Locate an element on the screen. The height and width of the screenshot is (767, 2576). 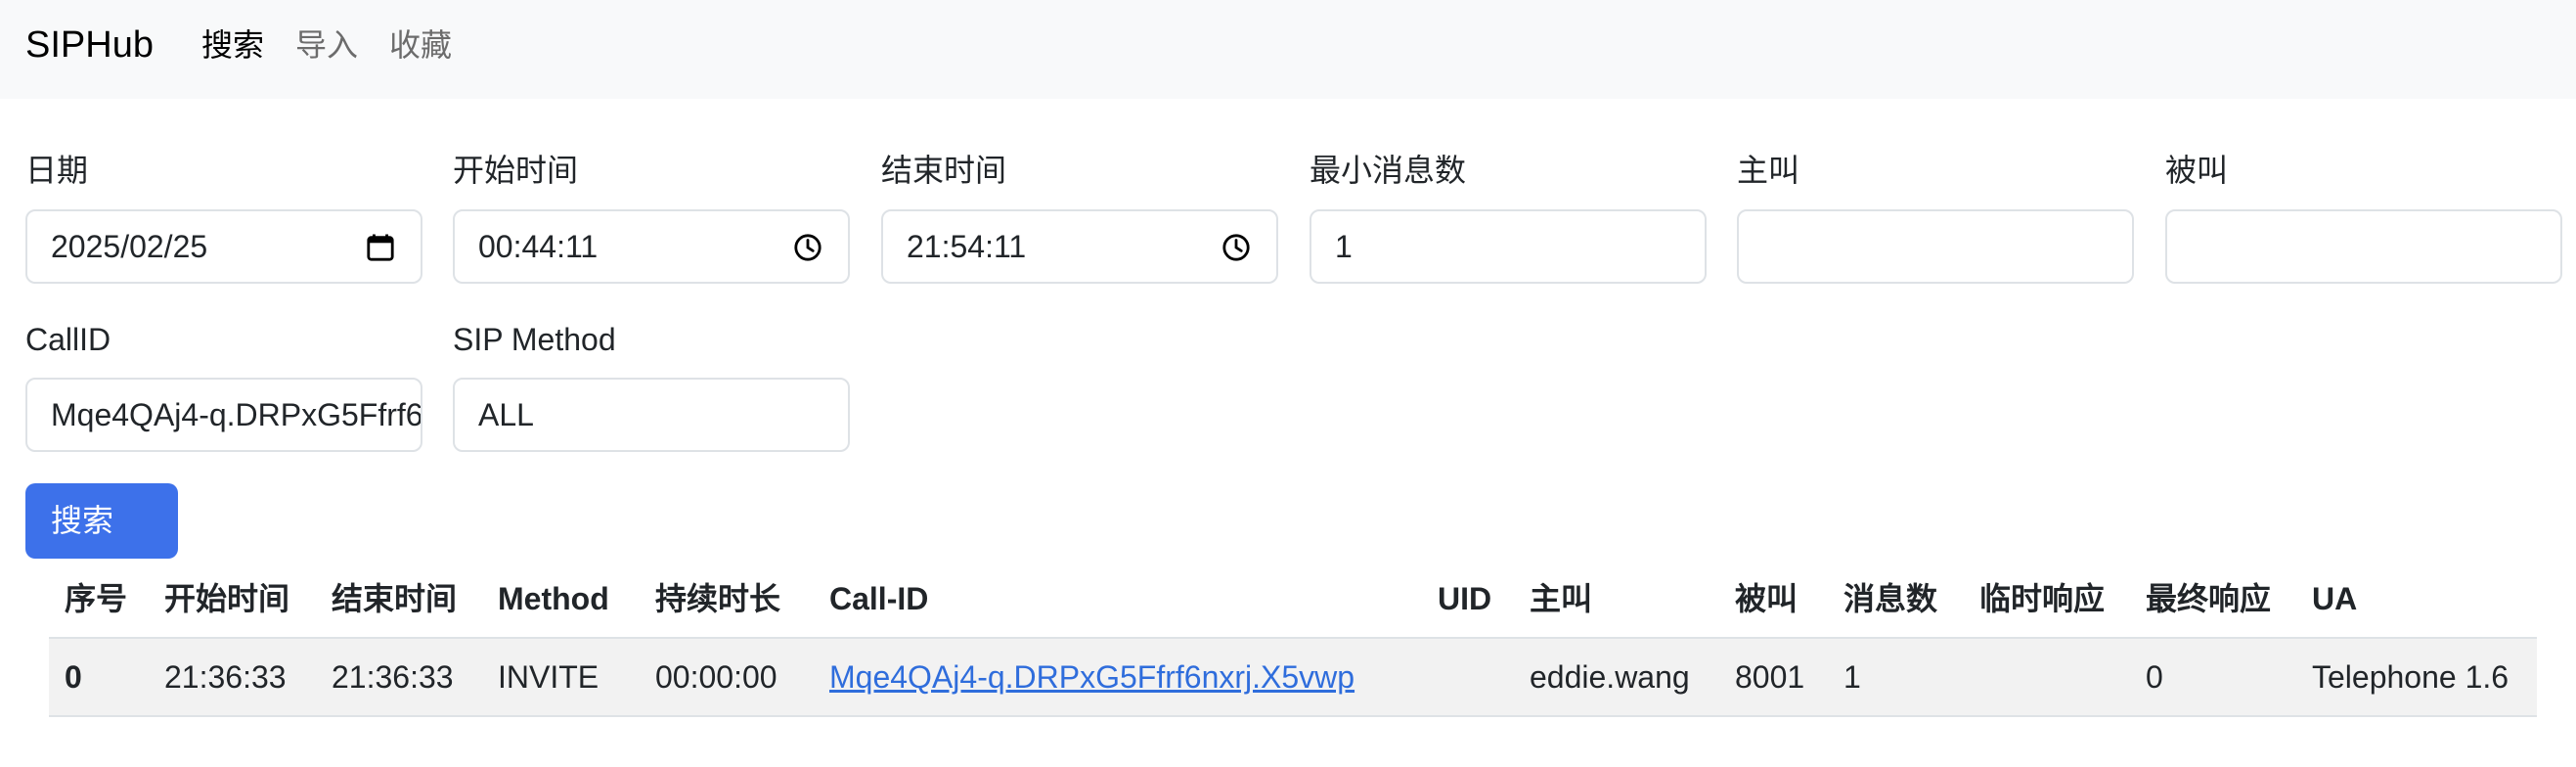
cell-ua: Telephone 1.6 is located at coordinates (2411, 677).